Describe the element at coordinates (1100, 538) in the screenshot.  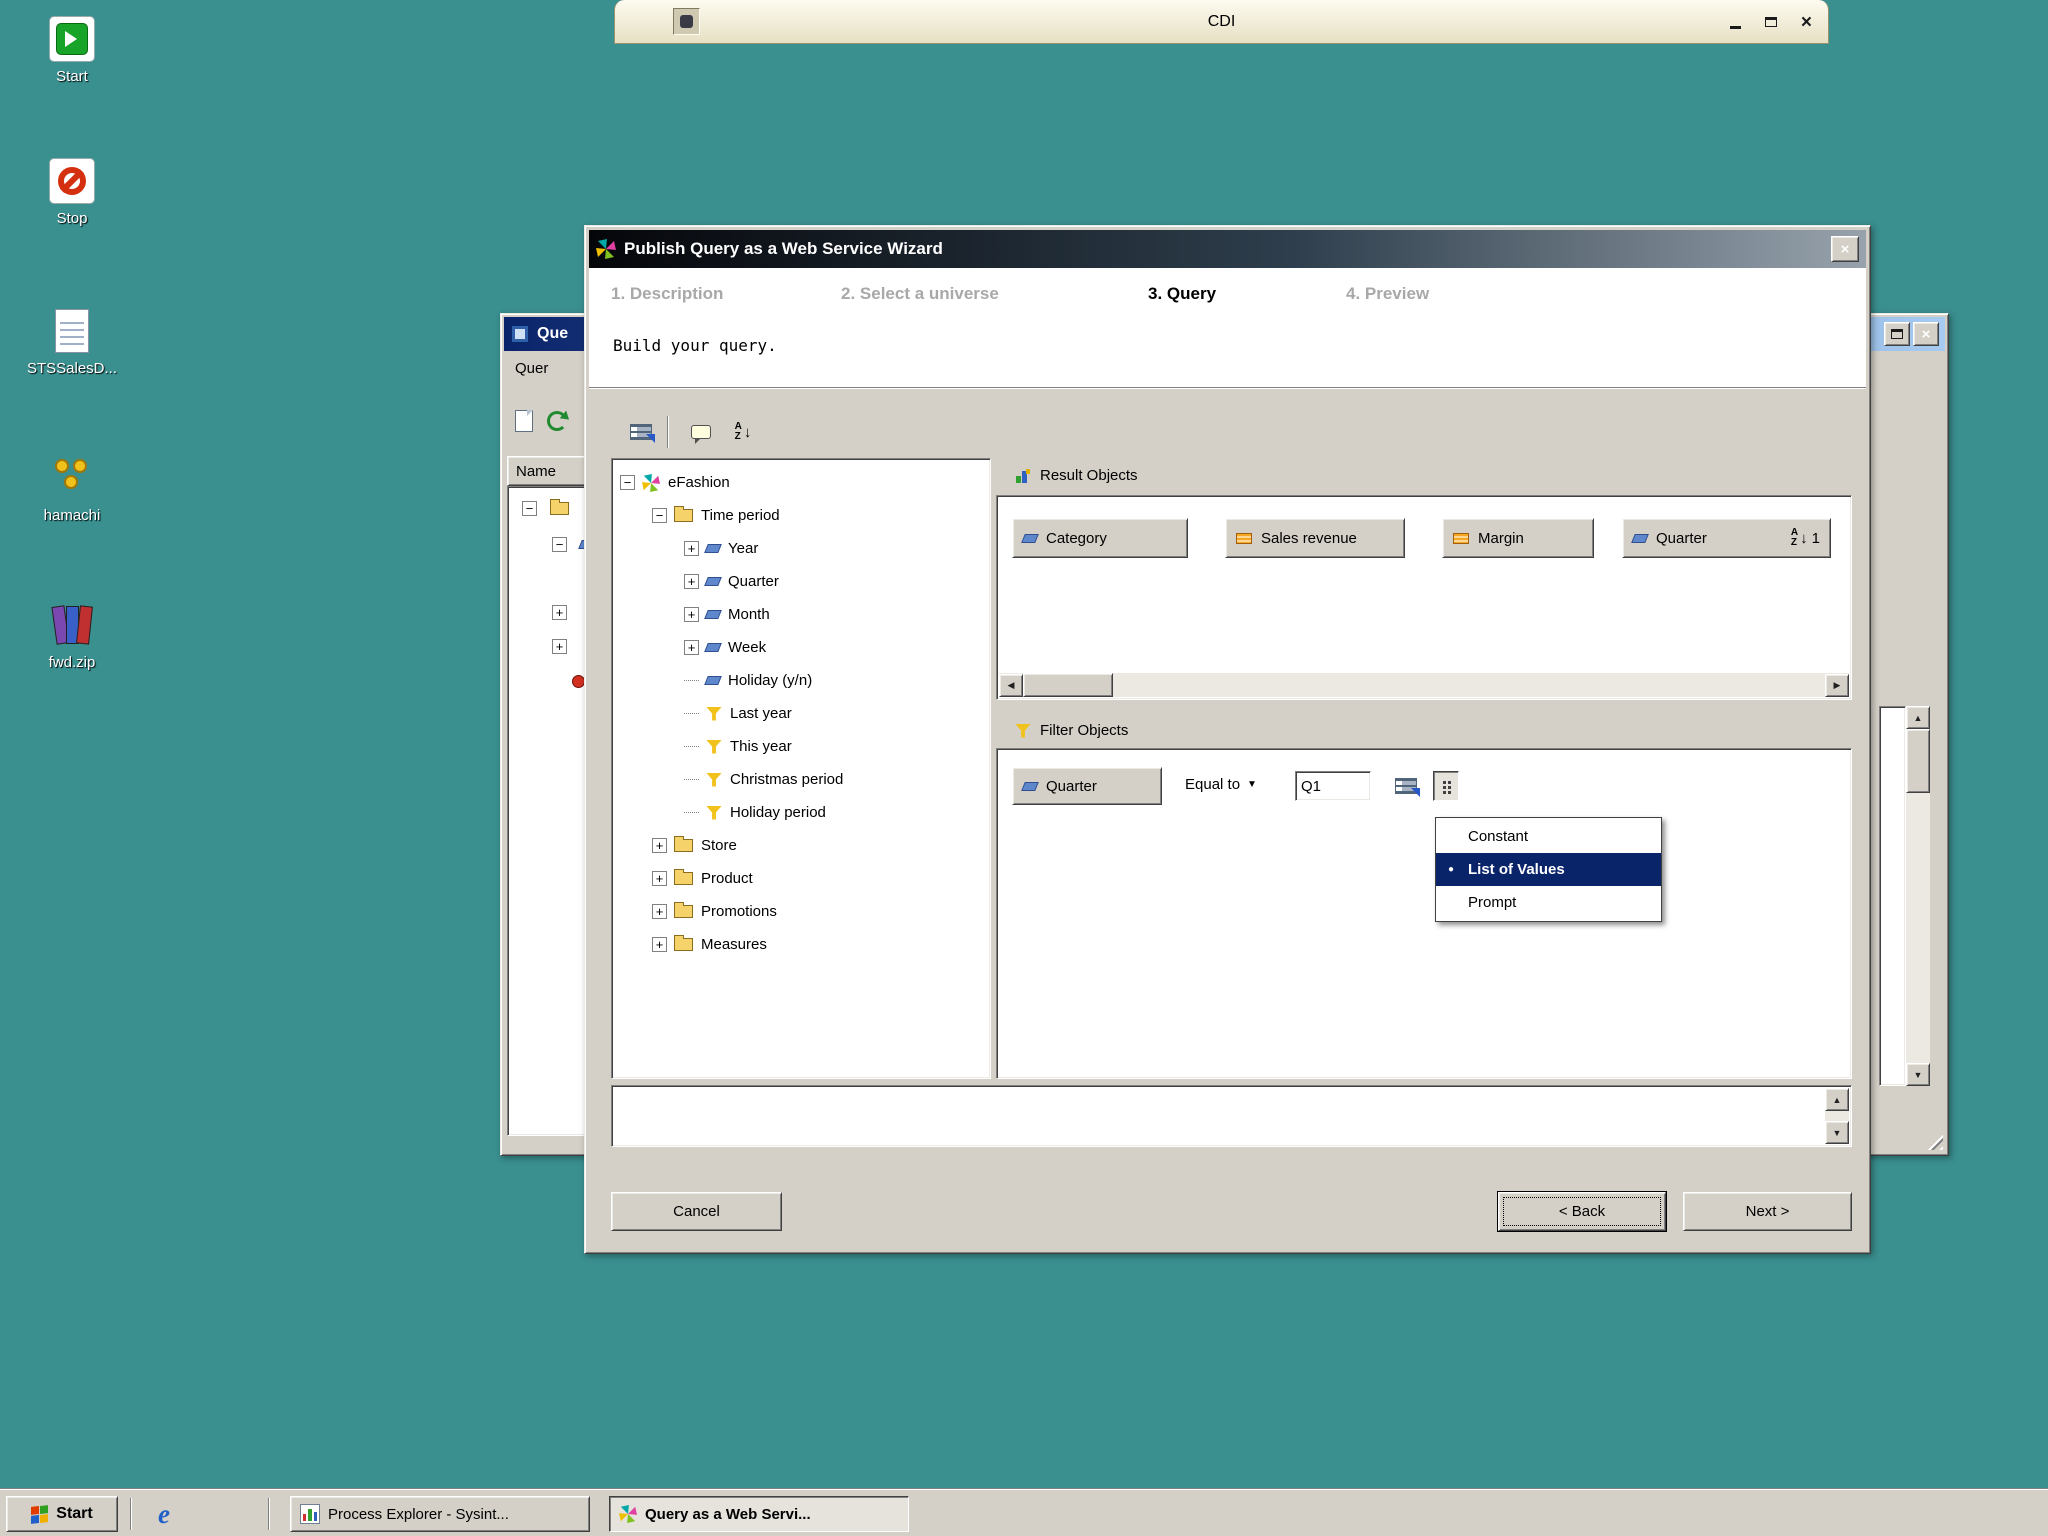
I see `result-object-category: Category` at that location.